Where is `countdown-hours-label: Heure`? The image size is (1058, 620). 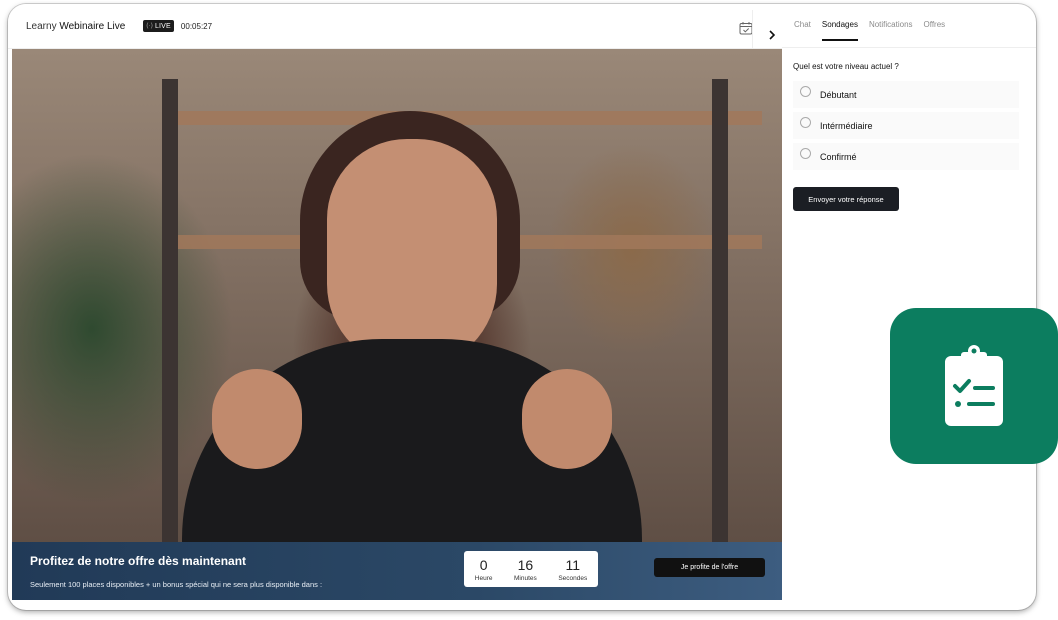
countdown-hours-label: Heure is located at coordinates (483, 578).